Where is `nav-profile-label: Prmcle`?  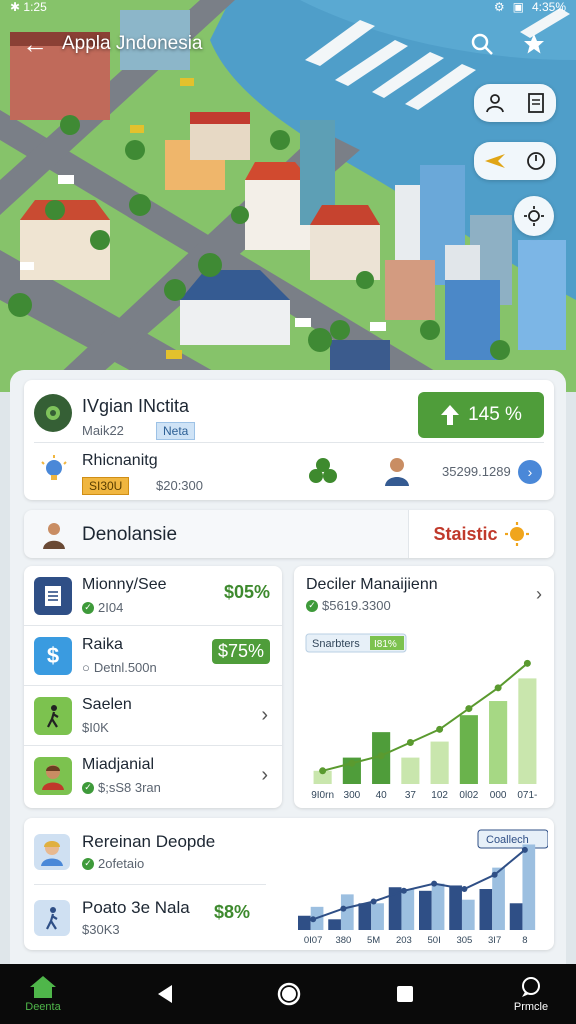
nav-profile-label: Prmcle is located at coordinates (531, 1007).